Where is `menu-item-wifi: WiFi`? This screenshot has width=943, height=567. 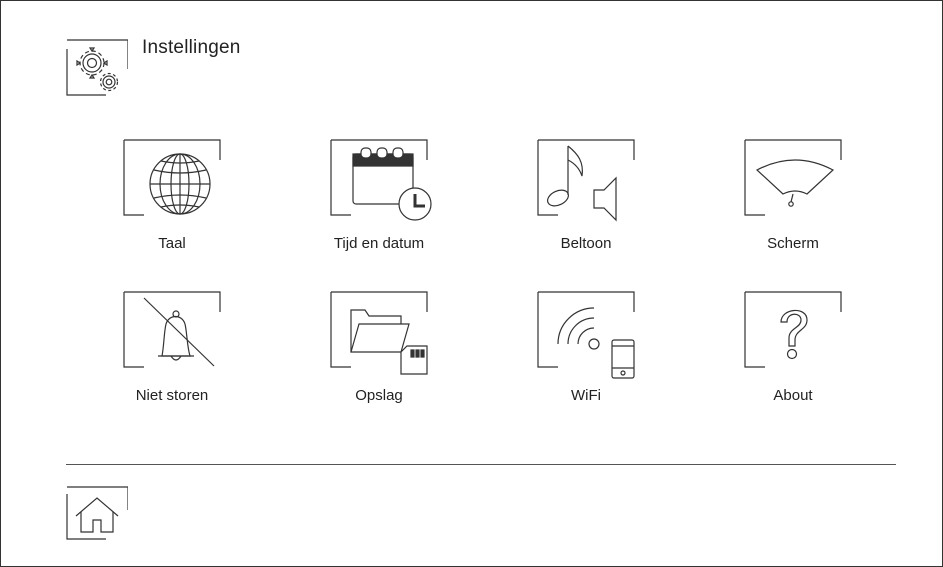
menu-item-wifi: WiFi is located at coordinates (586, 355).